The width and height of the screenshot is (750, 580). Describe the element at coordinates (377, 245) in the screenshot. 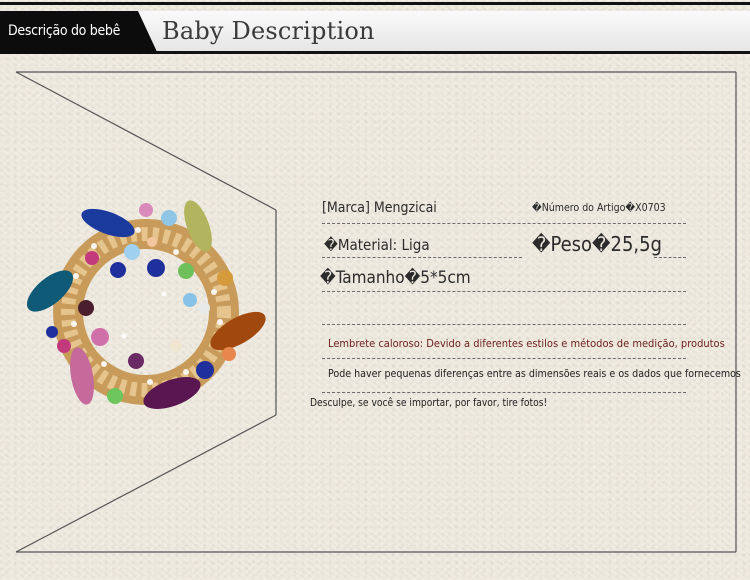

I see `material-label: �Material: Liga` at that location.